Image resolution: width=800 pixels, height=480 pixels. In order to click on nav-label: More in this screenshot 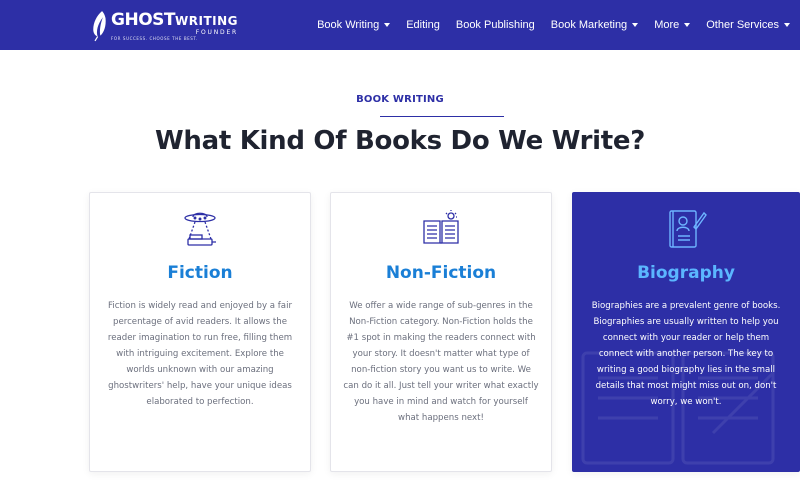, I will do `click(667, 25)`.